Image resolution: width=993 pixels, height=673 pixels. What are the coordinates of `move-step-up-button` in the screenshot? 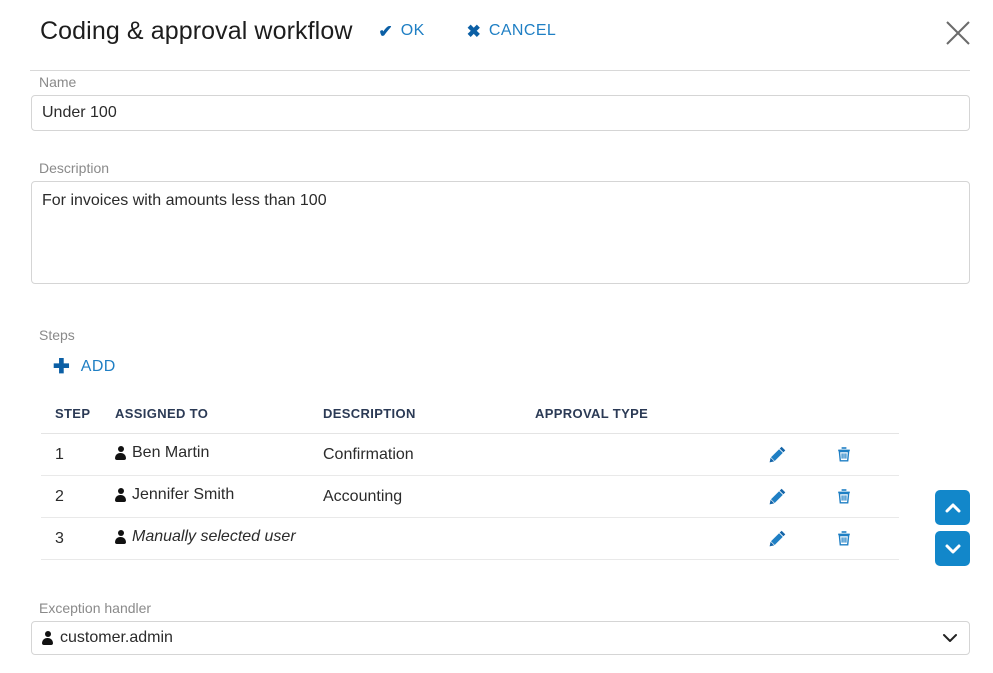 It's located at (952, 507).